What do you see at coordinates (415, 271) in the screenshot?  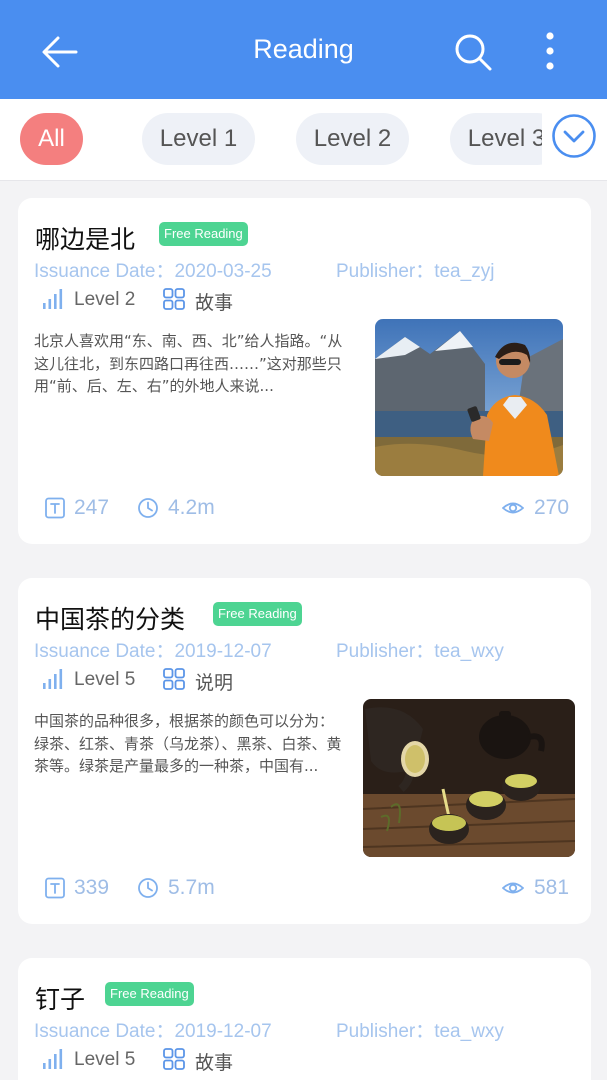 I see `publisher: Publisher：tea_zyj` at bounding box center [415, 271].